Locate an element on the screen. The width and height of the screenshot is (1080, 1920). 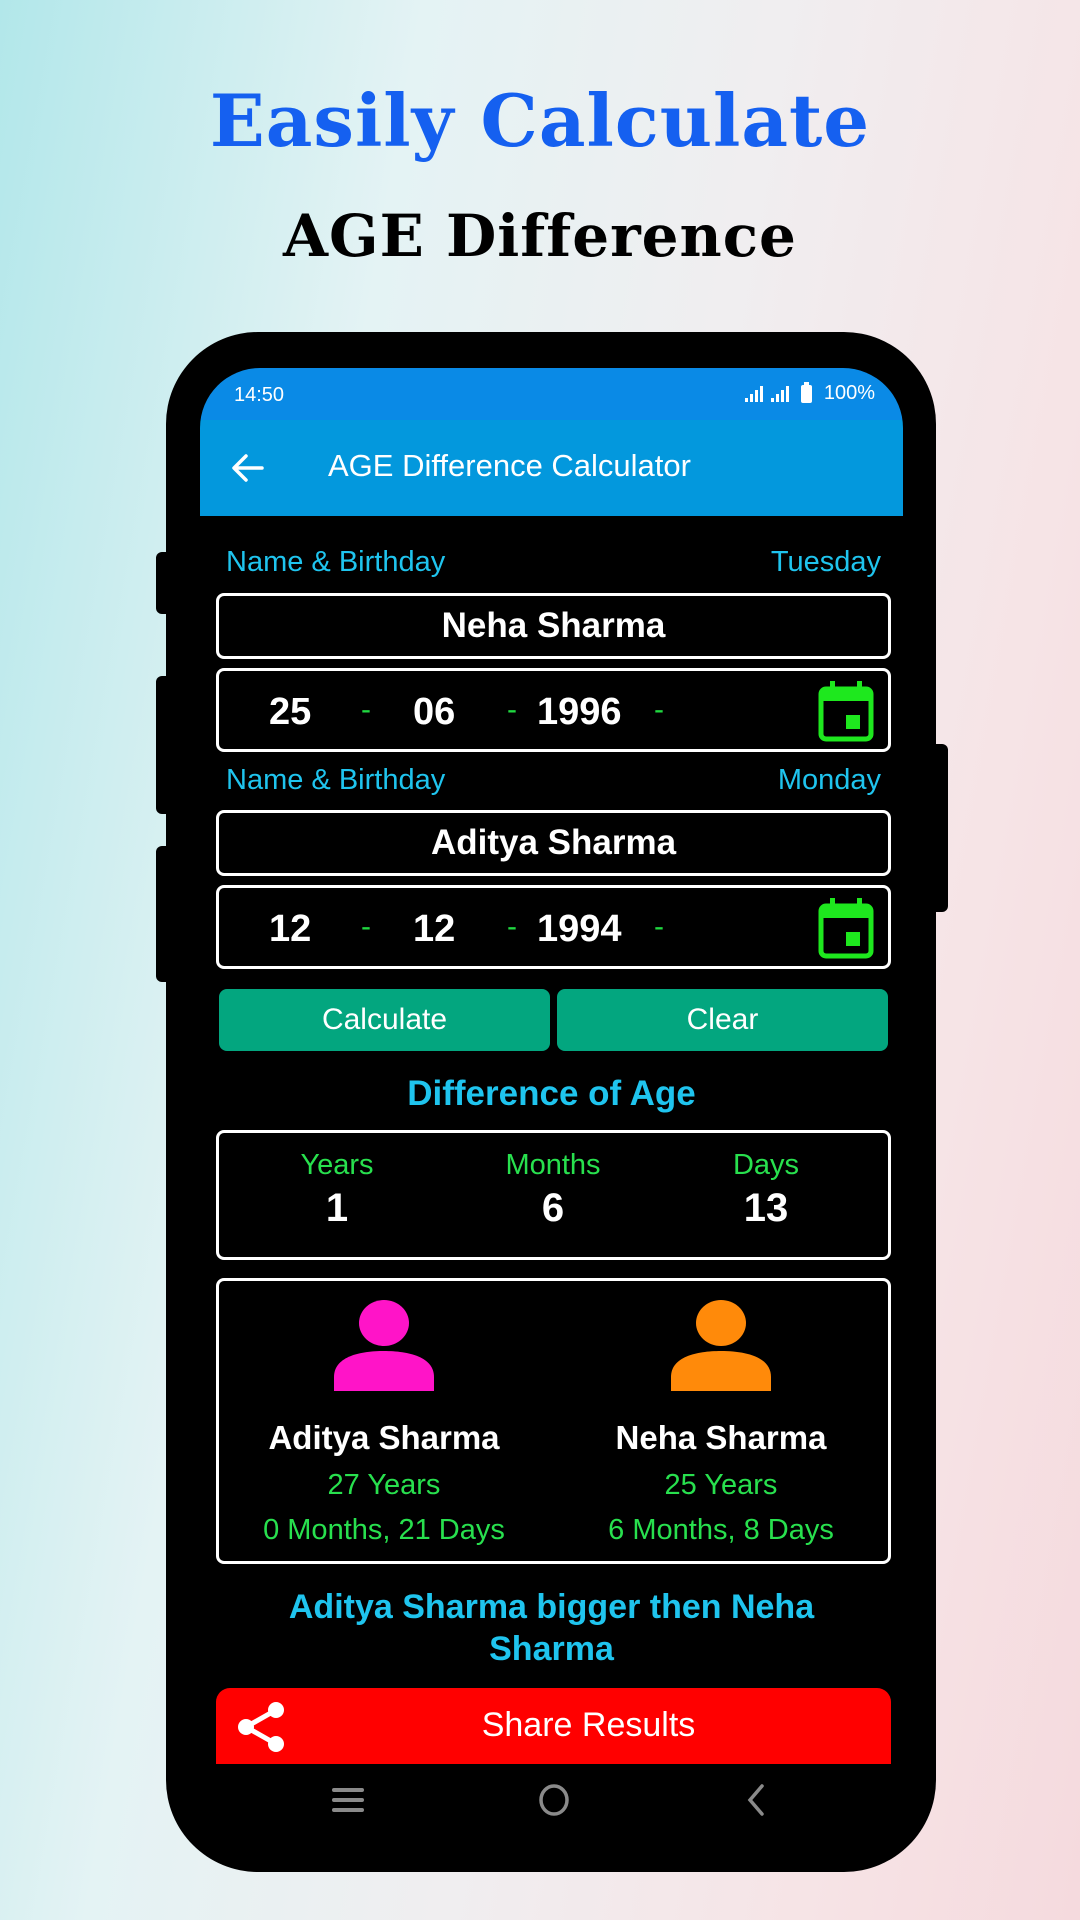
home-icon is located at coordinates (554, 1800).